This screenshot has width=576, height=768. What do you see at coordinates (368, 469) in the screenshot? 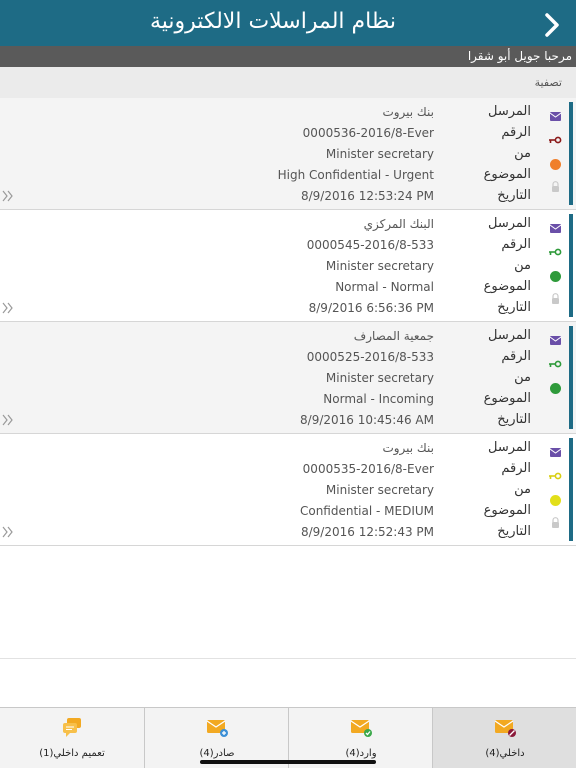
I see `number-value: 0000535-2016/8-Ever` at bounding box center [368, 469].